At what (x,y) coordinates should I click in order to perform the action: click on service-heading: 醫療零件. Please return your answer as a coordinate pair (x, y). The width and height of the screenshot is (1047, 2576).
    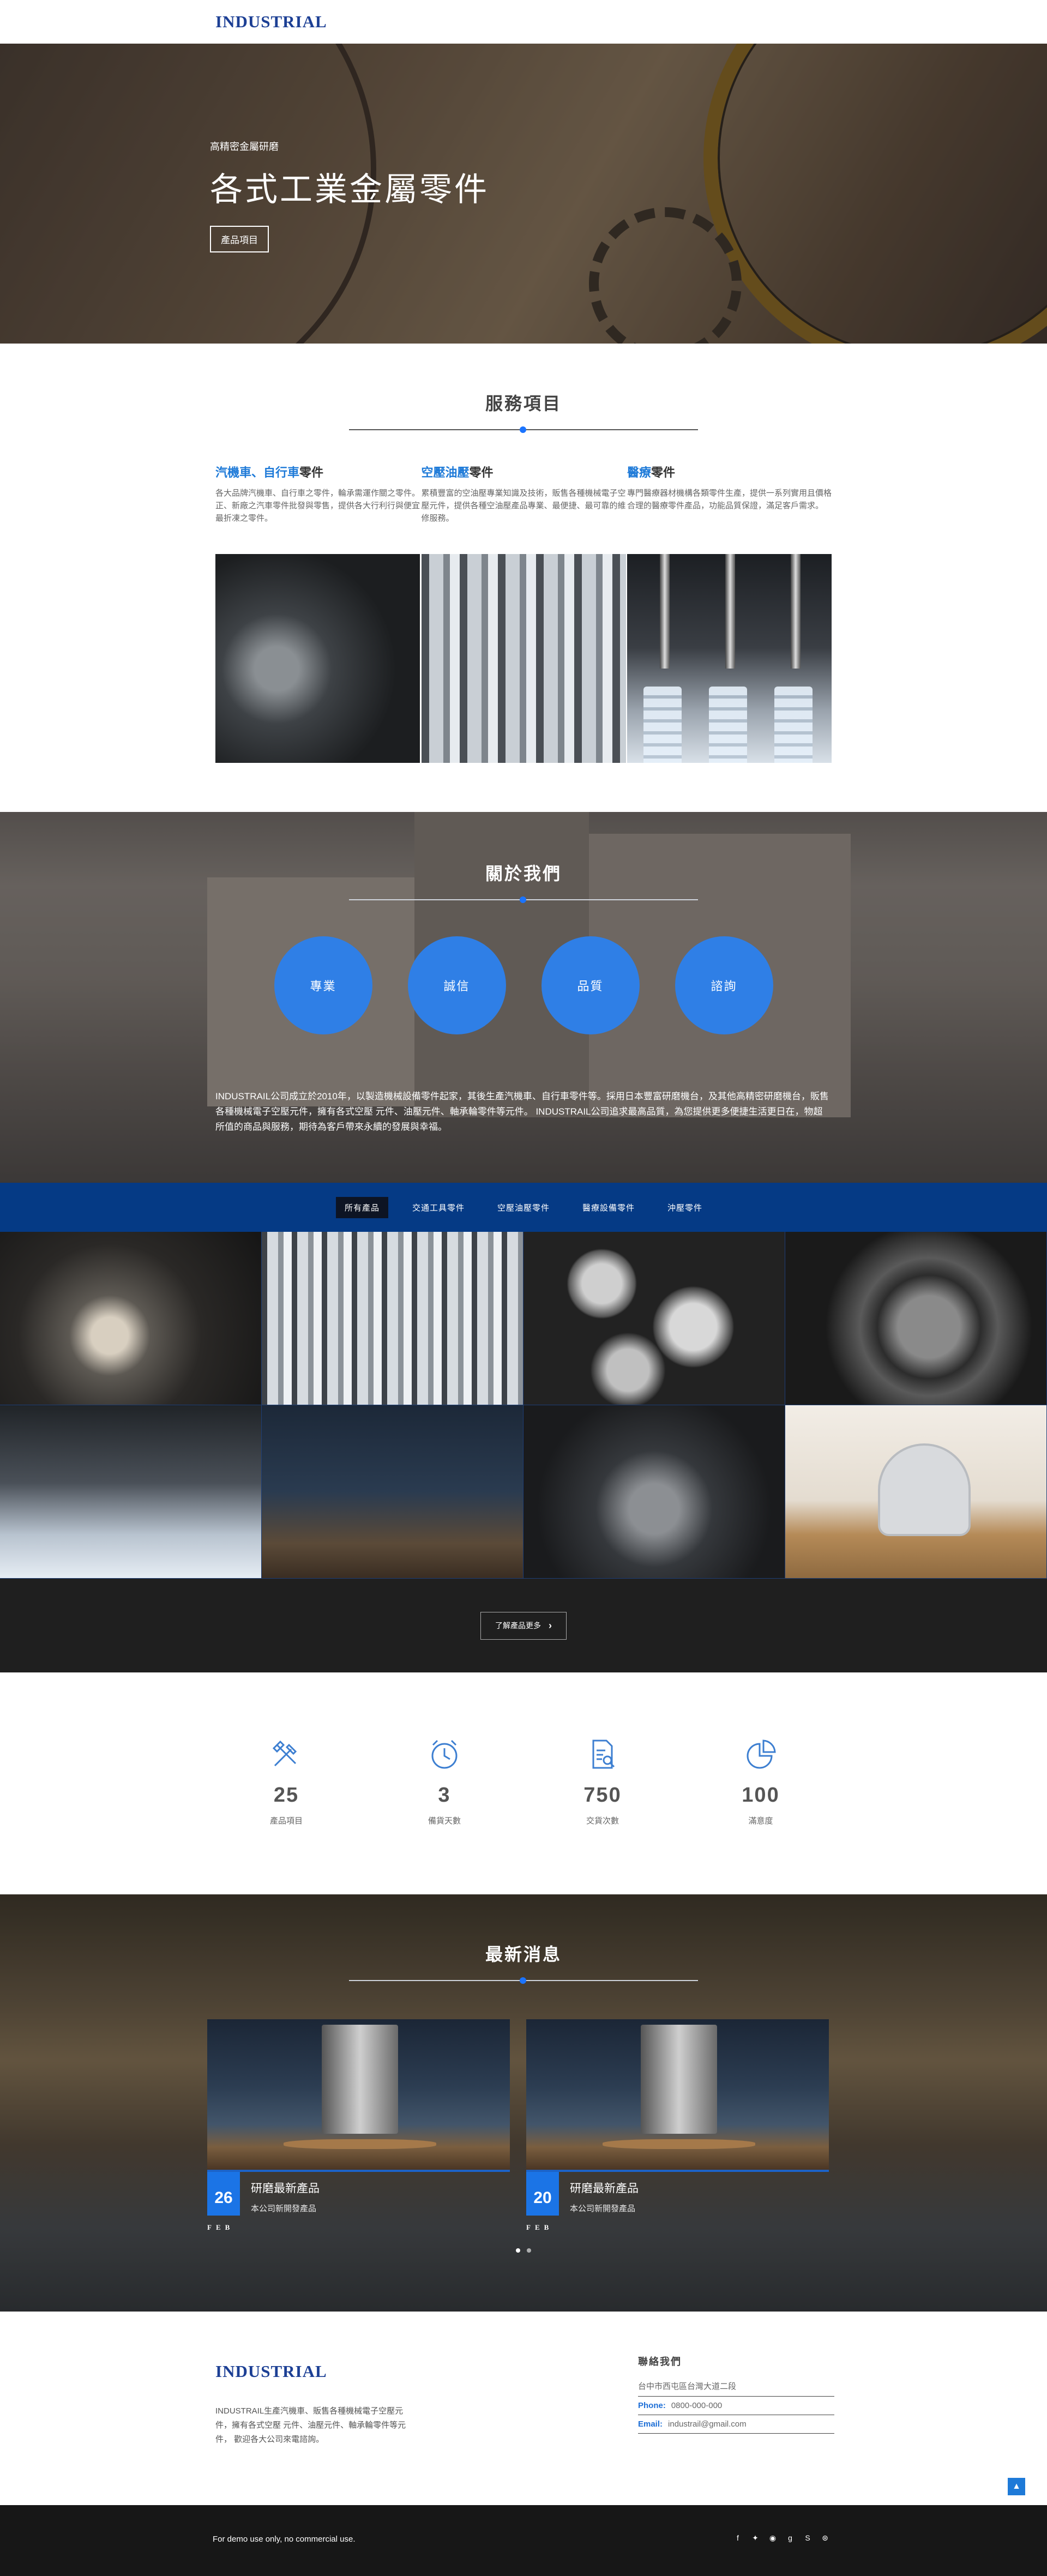
    Looking at the image, I should click on (651, 472).